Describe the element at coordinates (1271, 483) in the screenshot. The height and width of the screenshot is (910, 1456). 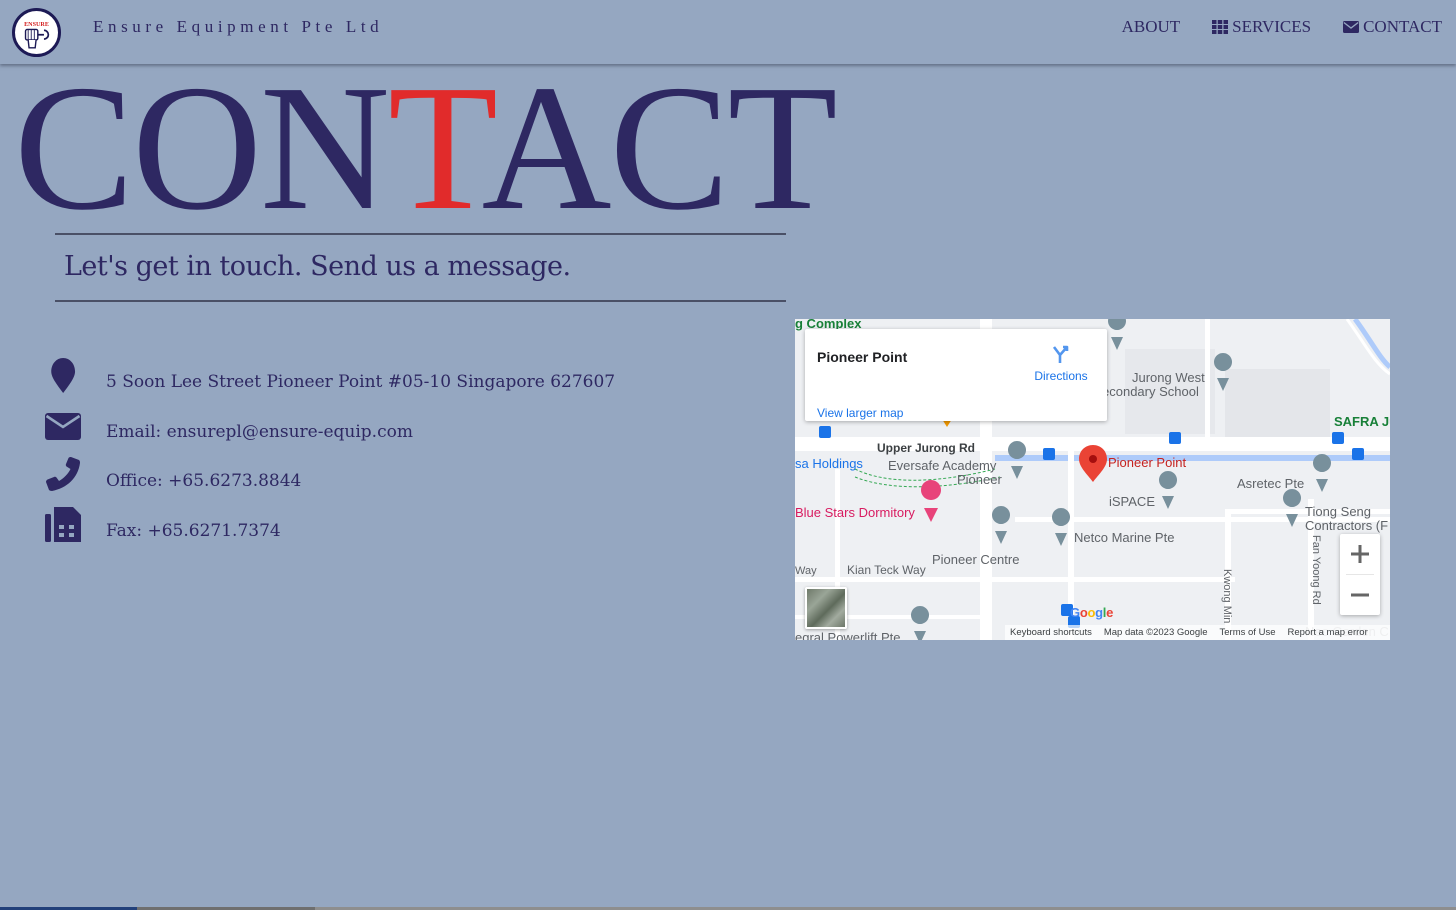
I see `map-label: Asretec Pte` at that location.